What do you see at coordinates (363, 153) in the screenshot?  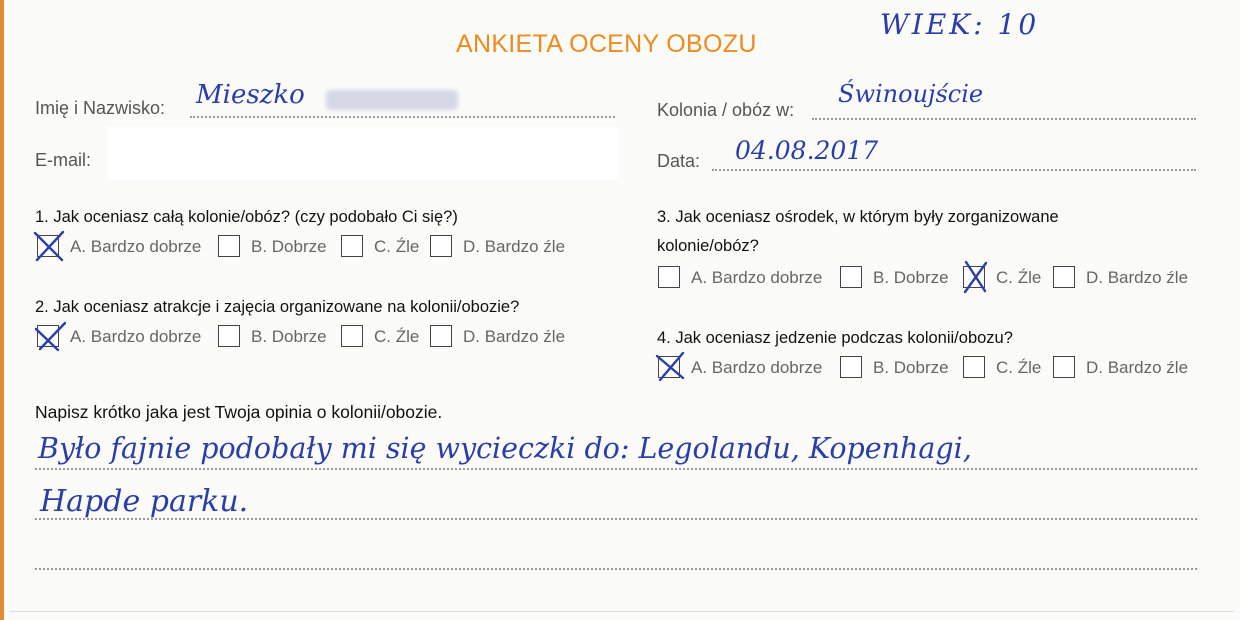 I see `email-redaction` at bounding box center [363, 153].